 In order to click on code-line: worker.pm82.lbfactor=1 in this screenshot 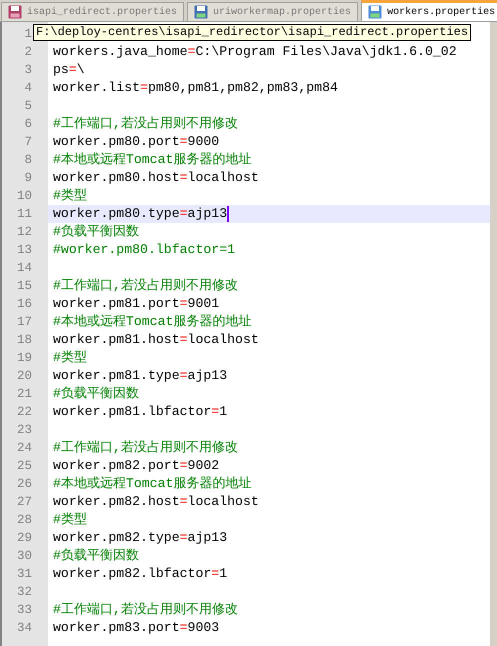, I will do `click(140, 574)`.